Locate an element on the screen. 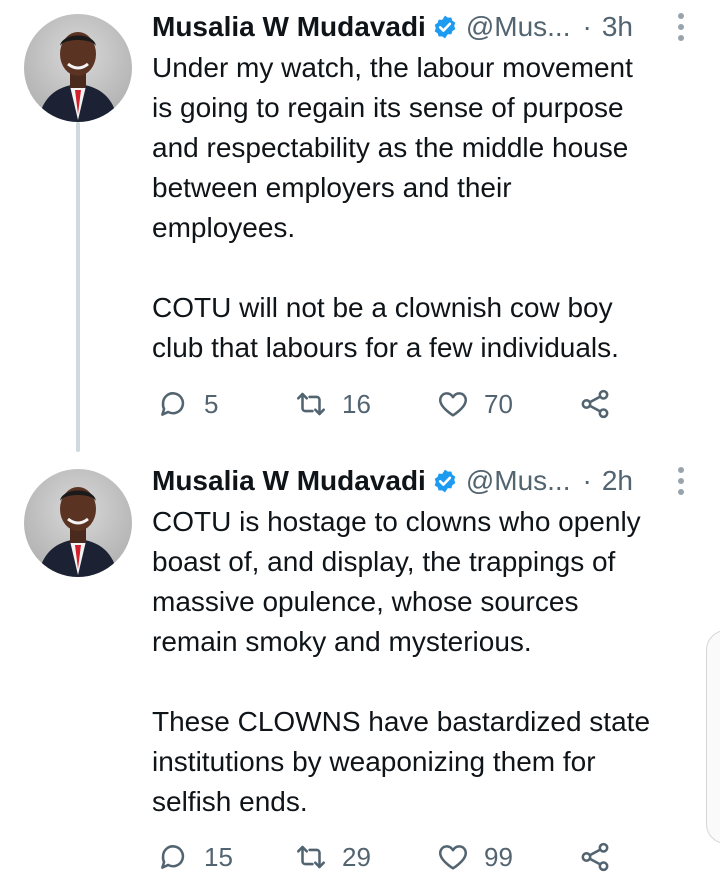 This screenshot has height=884, width=720. retweet-button: 16 is located at coordinates (332, 404).